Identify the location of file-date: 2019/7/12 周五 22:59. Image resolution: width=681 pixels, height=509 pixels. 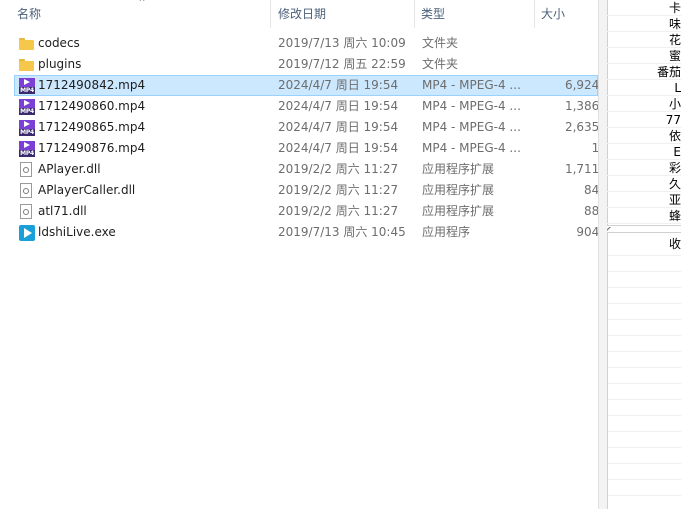
(342, 64).